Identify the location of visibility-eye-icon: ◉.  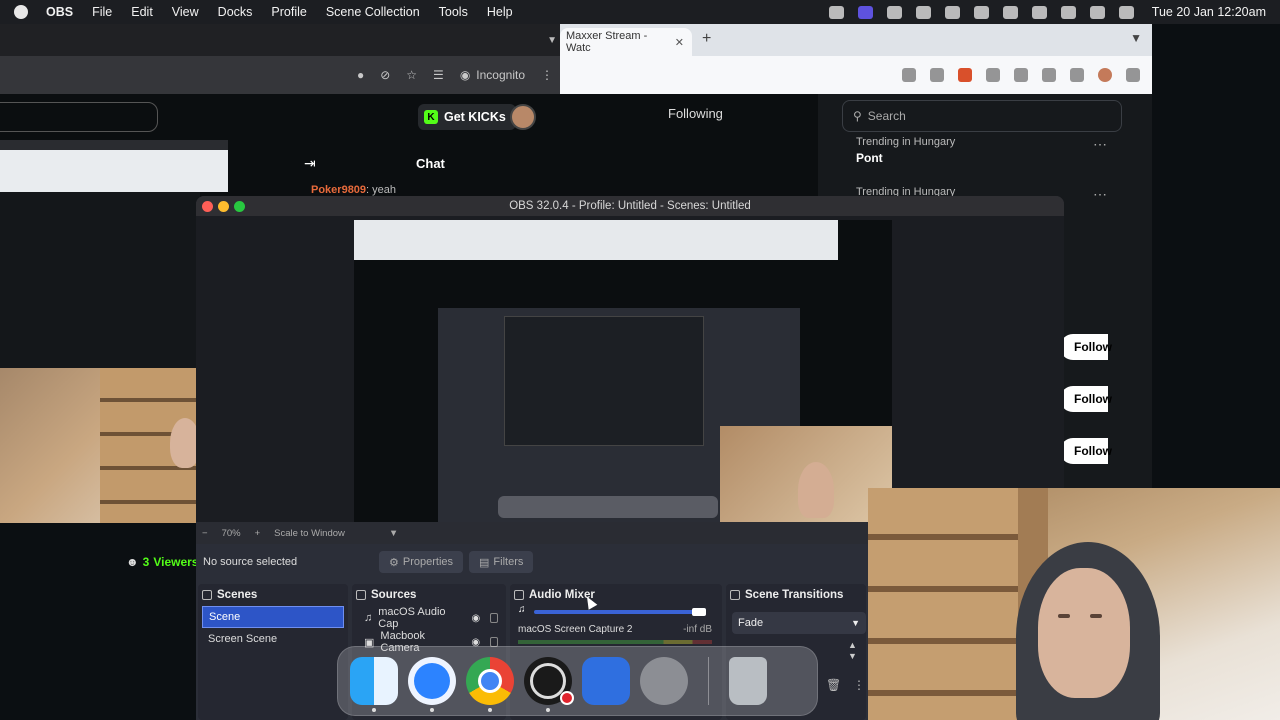
(475, 618).